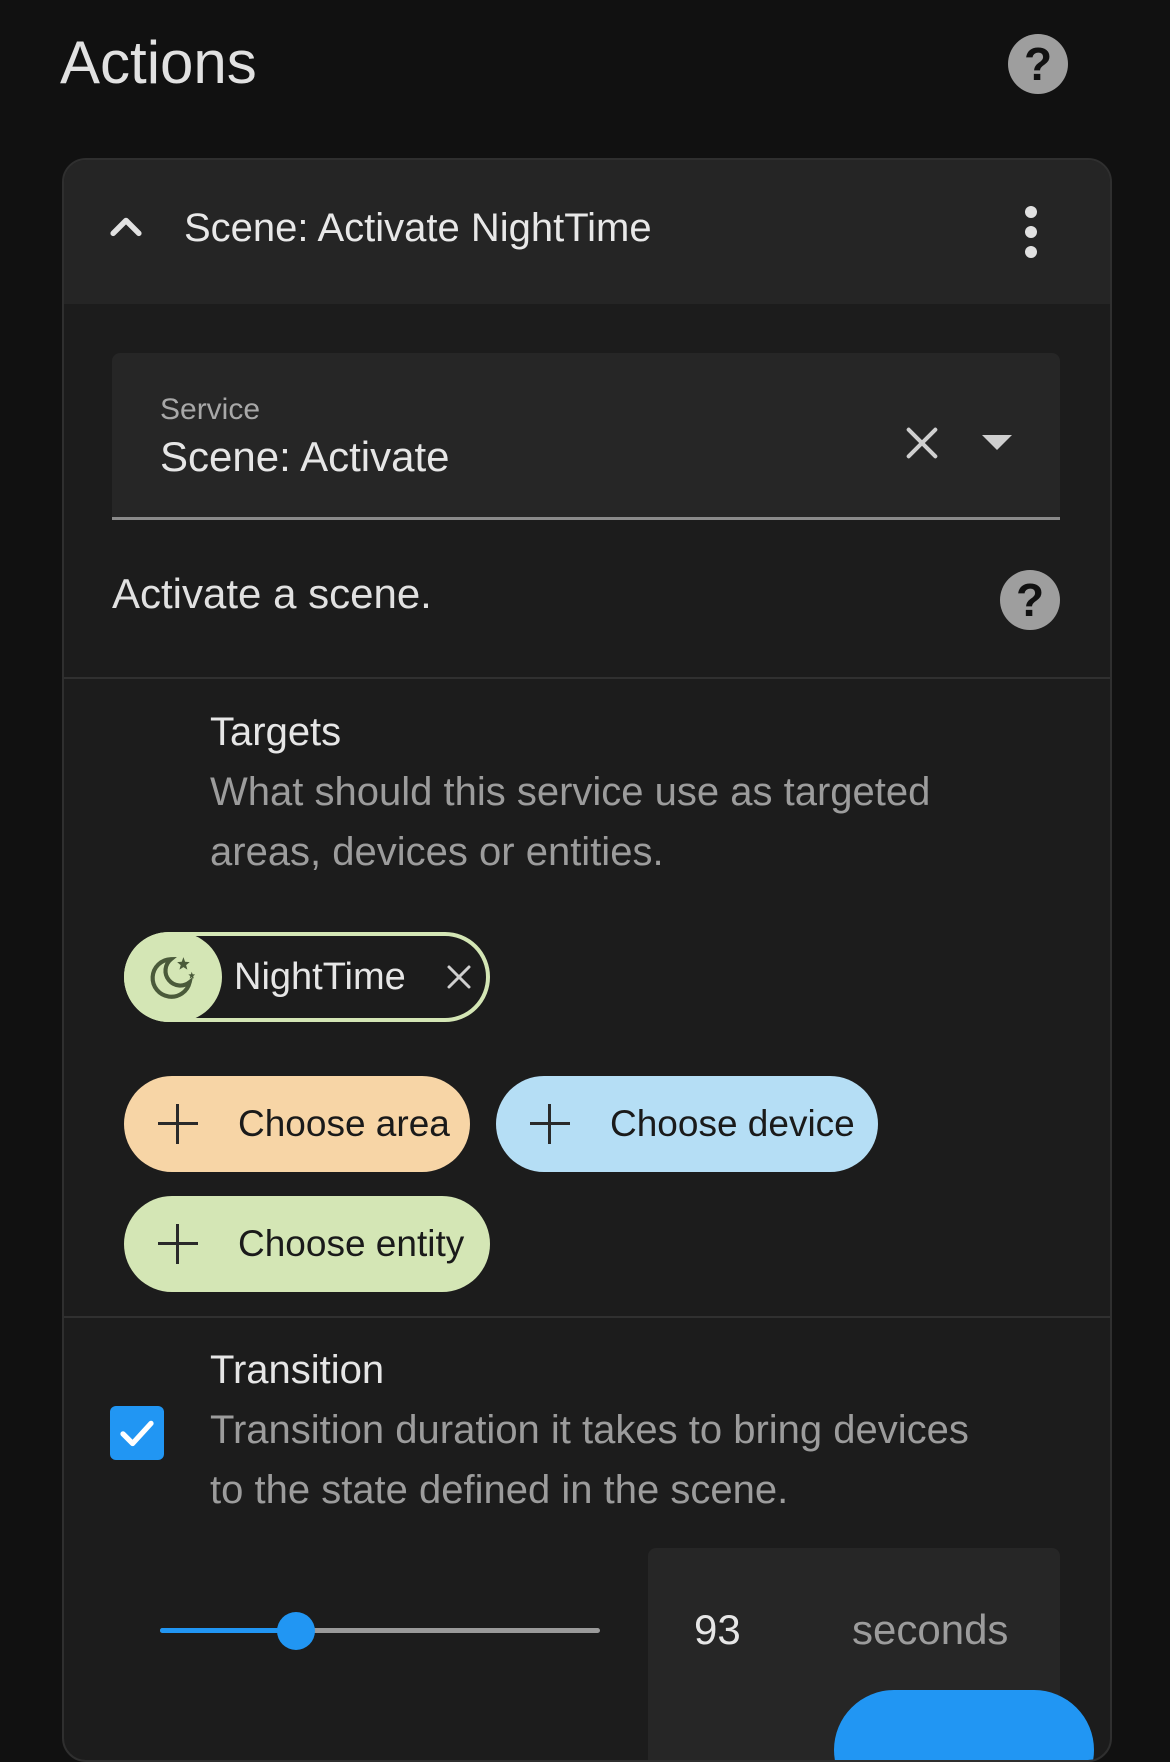 The width and height of the screenshot is (1170, 1762). Describe the element at coordinates (380, 1631) in the screenshot. I see `transition-slider` at that location.